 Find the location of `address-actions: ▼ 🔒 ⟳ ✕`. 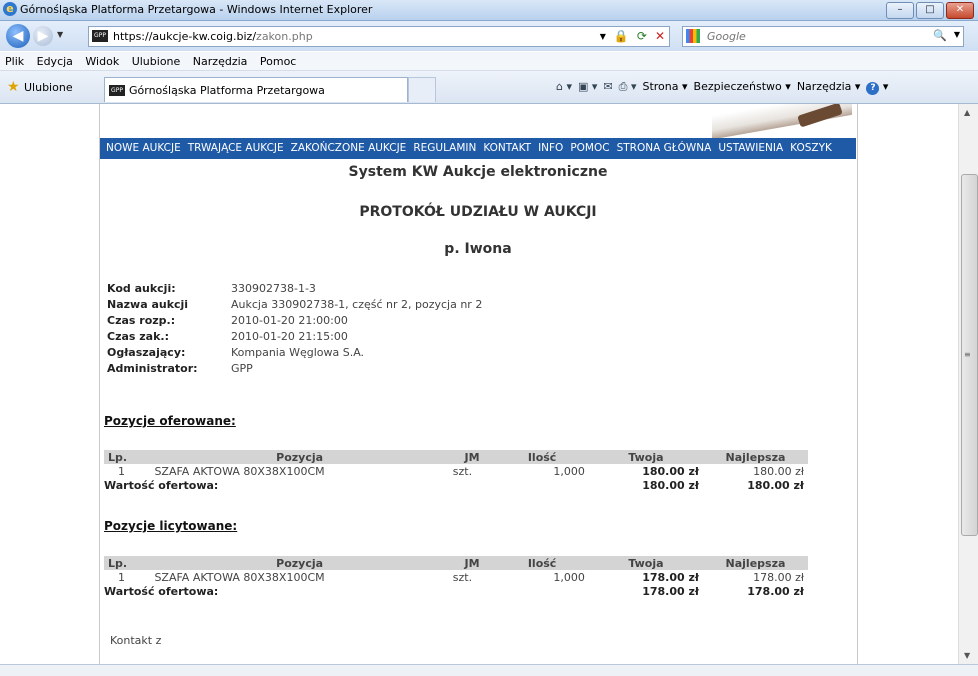

address-actions: ▼ 🔒 ⟳ ✕ is located at coordinates (632, 36).